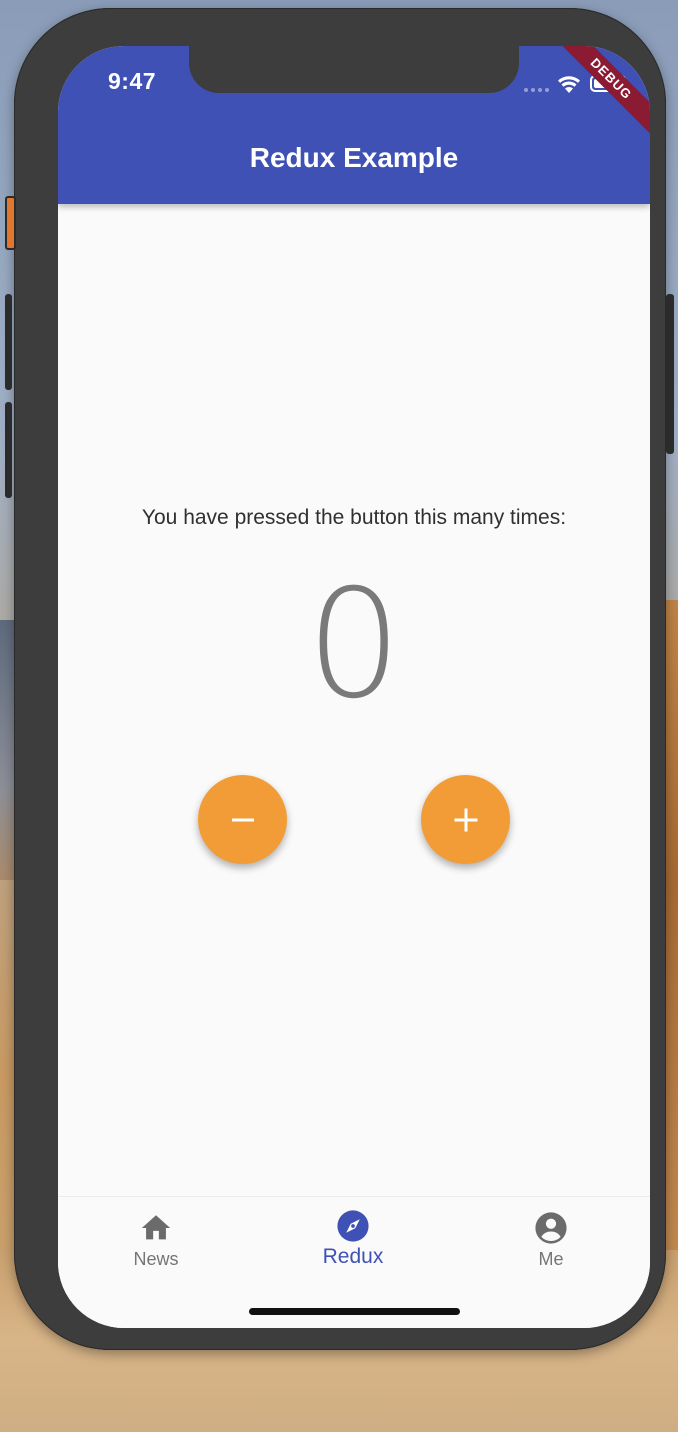 The image size is (678, 1432). What do you see at coordinates (569, 84) in the screenshot?
I see `wifi-icon` at bounding box center [569, 84].